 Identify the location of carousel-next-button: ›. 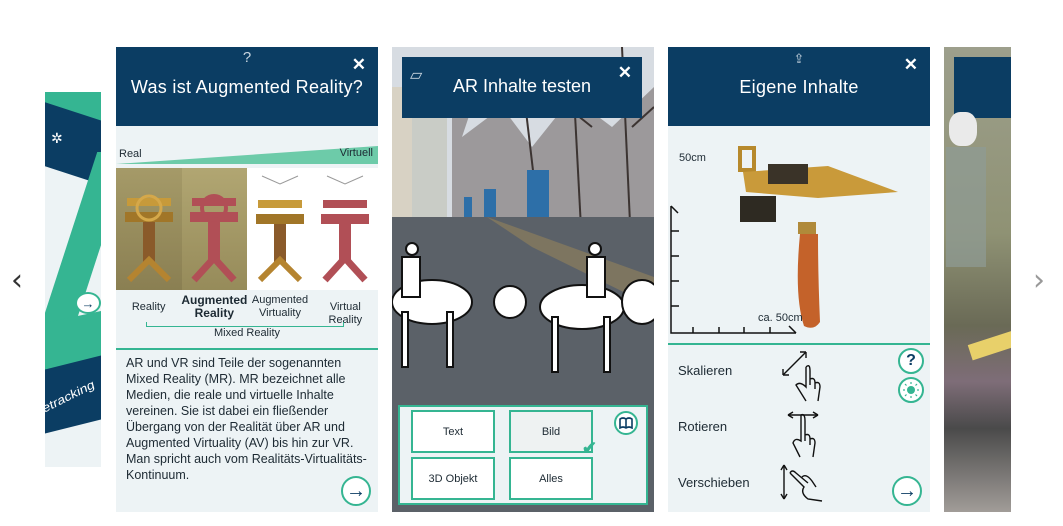
(1039, 280).